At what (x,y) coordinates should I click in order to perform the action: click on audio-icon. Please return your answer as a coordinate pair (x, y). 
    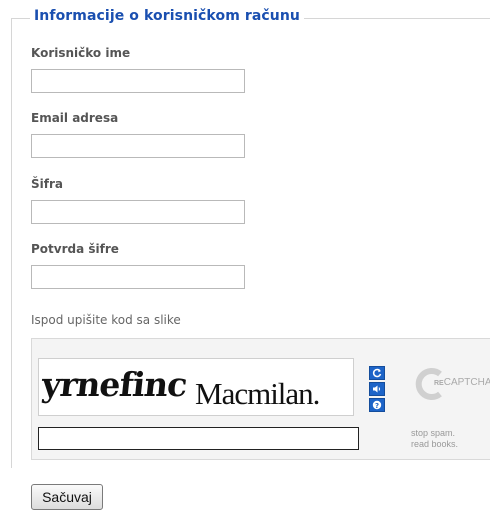
    Looking at the image, I should click on (377, 389).